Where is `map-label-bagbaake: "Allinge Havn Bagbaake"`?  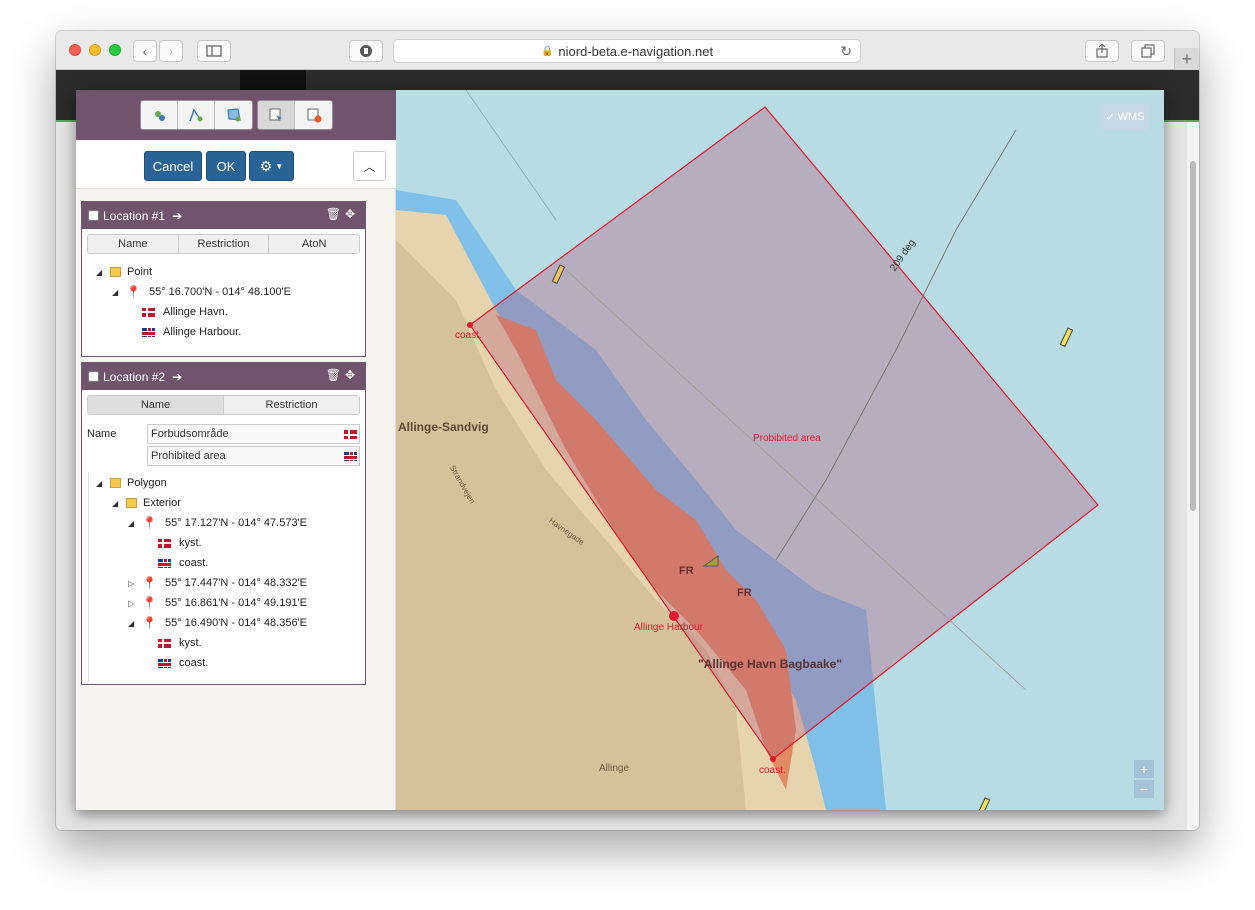 map-label-bagbaake: "Allinge Havn Bagbaake" is located at coordinates (770, 664).